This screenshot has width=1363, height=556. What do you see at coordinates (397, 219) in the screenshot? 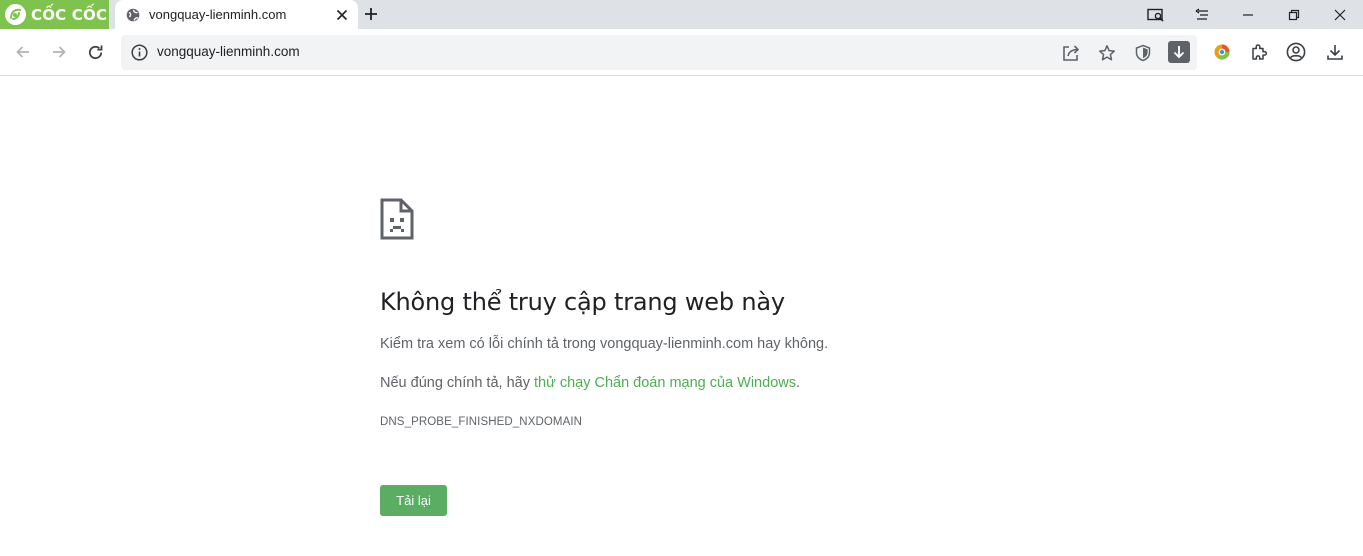
I see `sad-document-icon` at bounding box center [397, 219].